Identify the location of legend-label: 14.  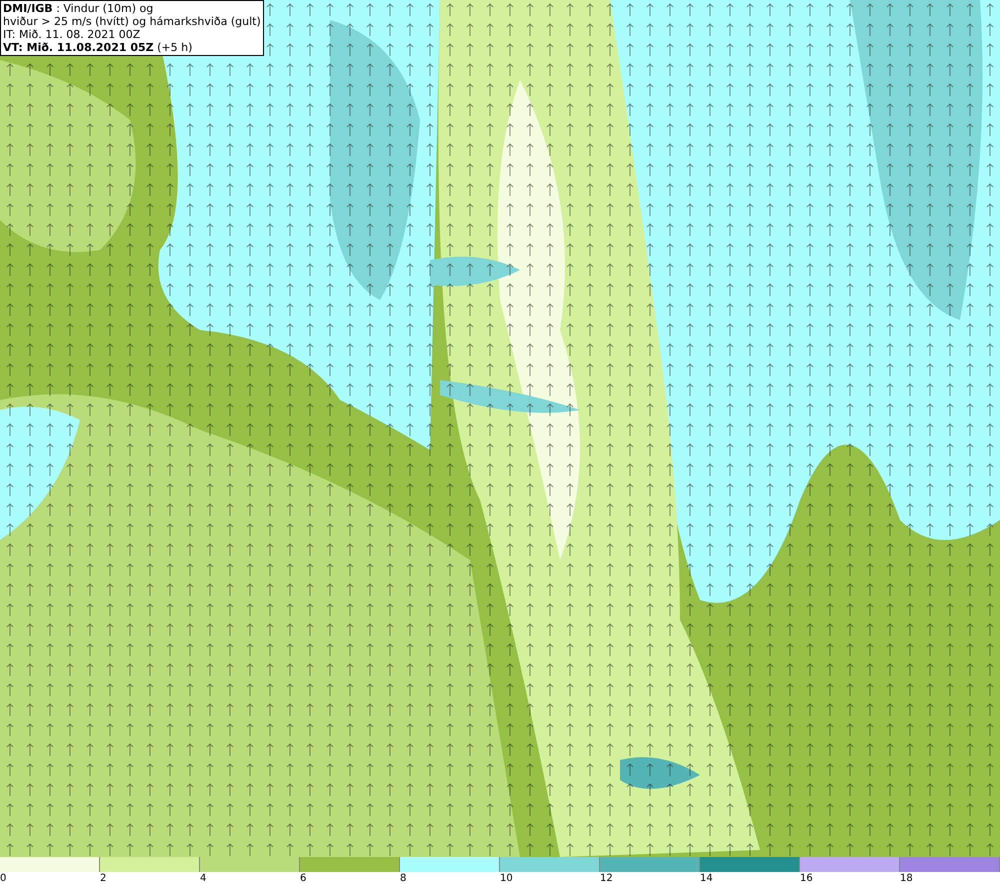
(706, 879).